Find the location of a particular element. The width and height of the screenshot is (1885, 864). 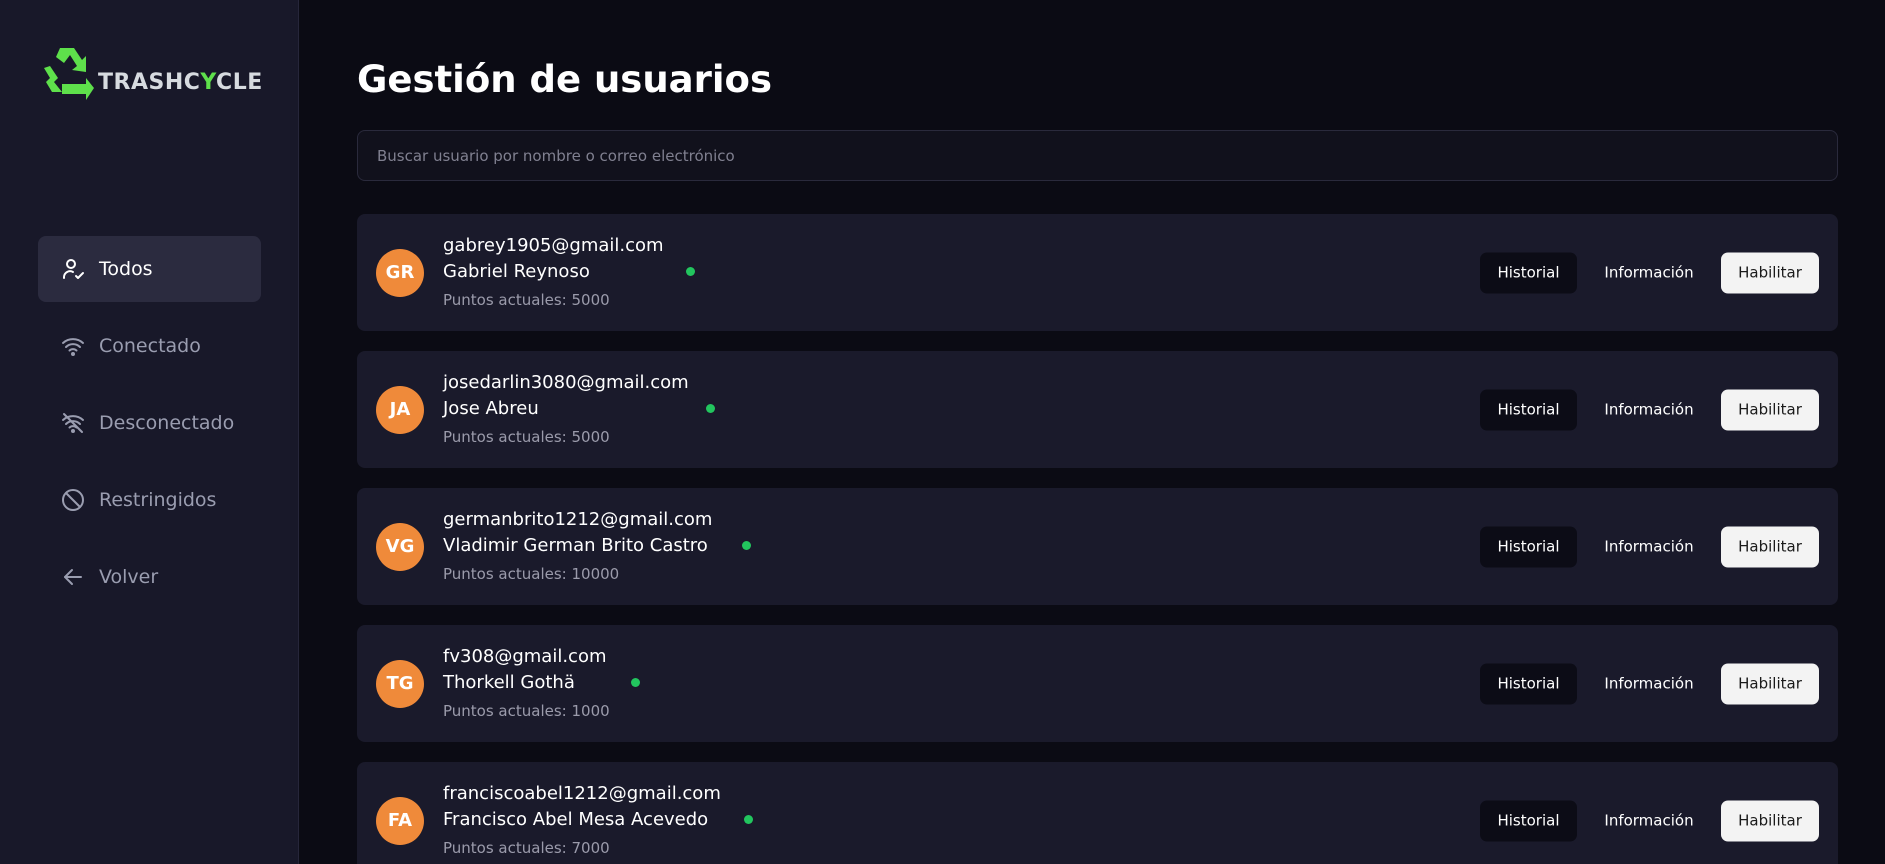

user-name-row: Vladimir German Brito Castro is located at coordinates (597, 546).